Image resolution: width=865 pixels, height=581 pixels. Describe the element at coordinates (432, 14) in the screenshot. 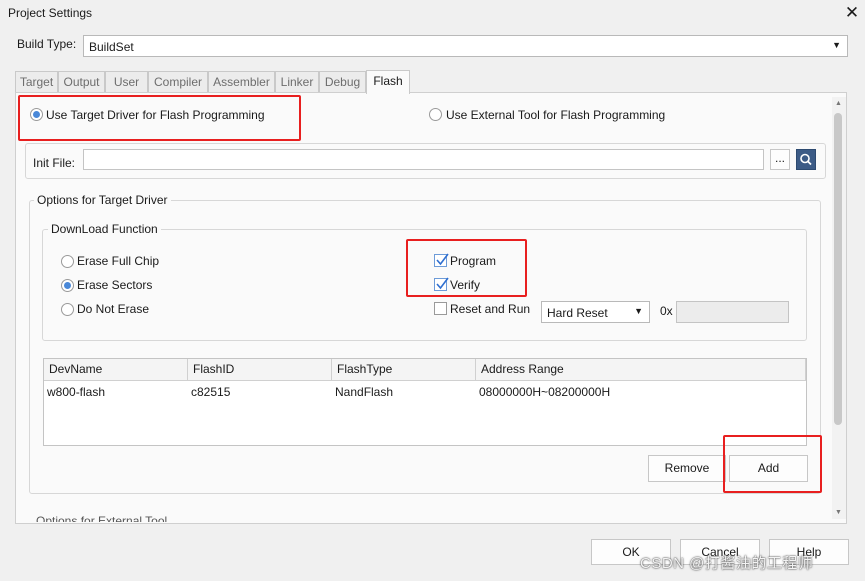

I see `title-bar` at that location.